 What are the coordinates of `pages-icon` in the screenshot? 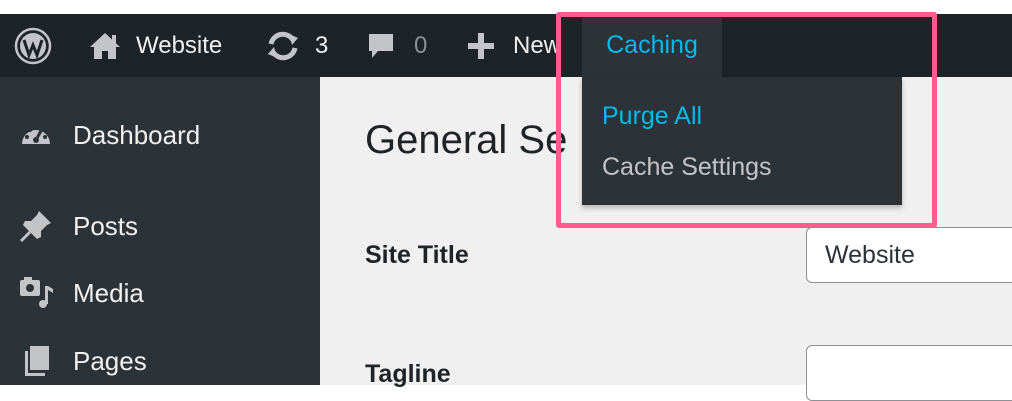 It's located at (36, 361).